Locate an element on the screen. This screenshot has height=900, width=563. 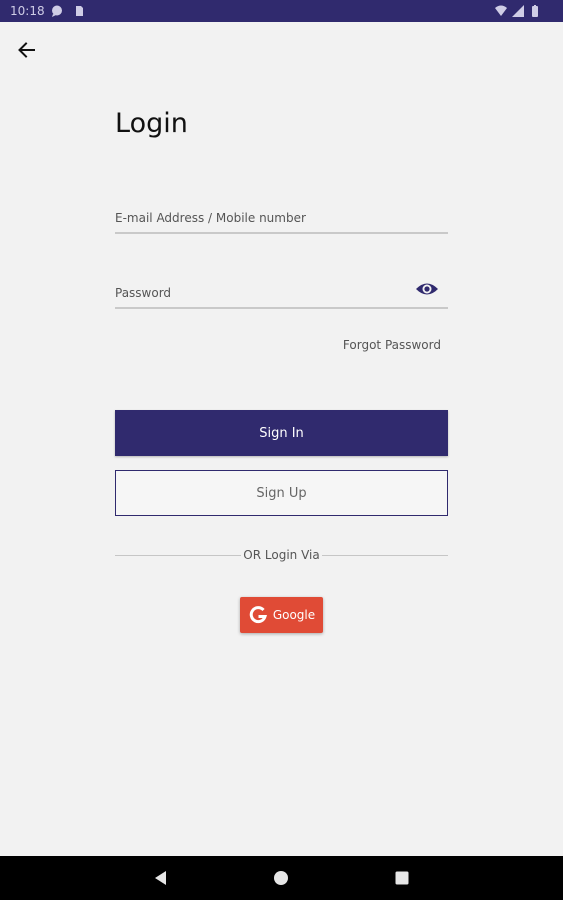
google-label: Google is located at coordinates (294, 615).